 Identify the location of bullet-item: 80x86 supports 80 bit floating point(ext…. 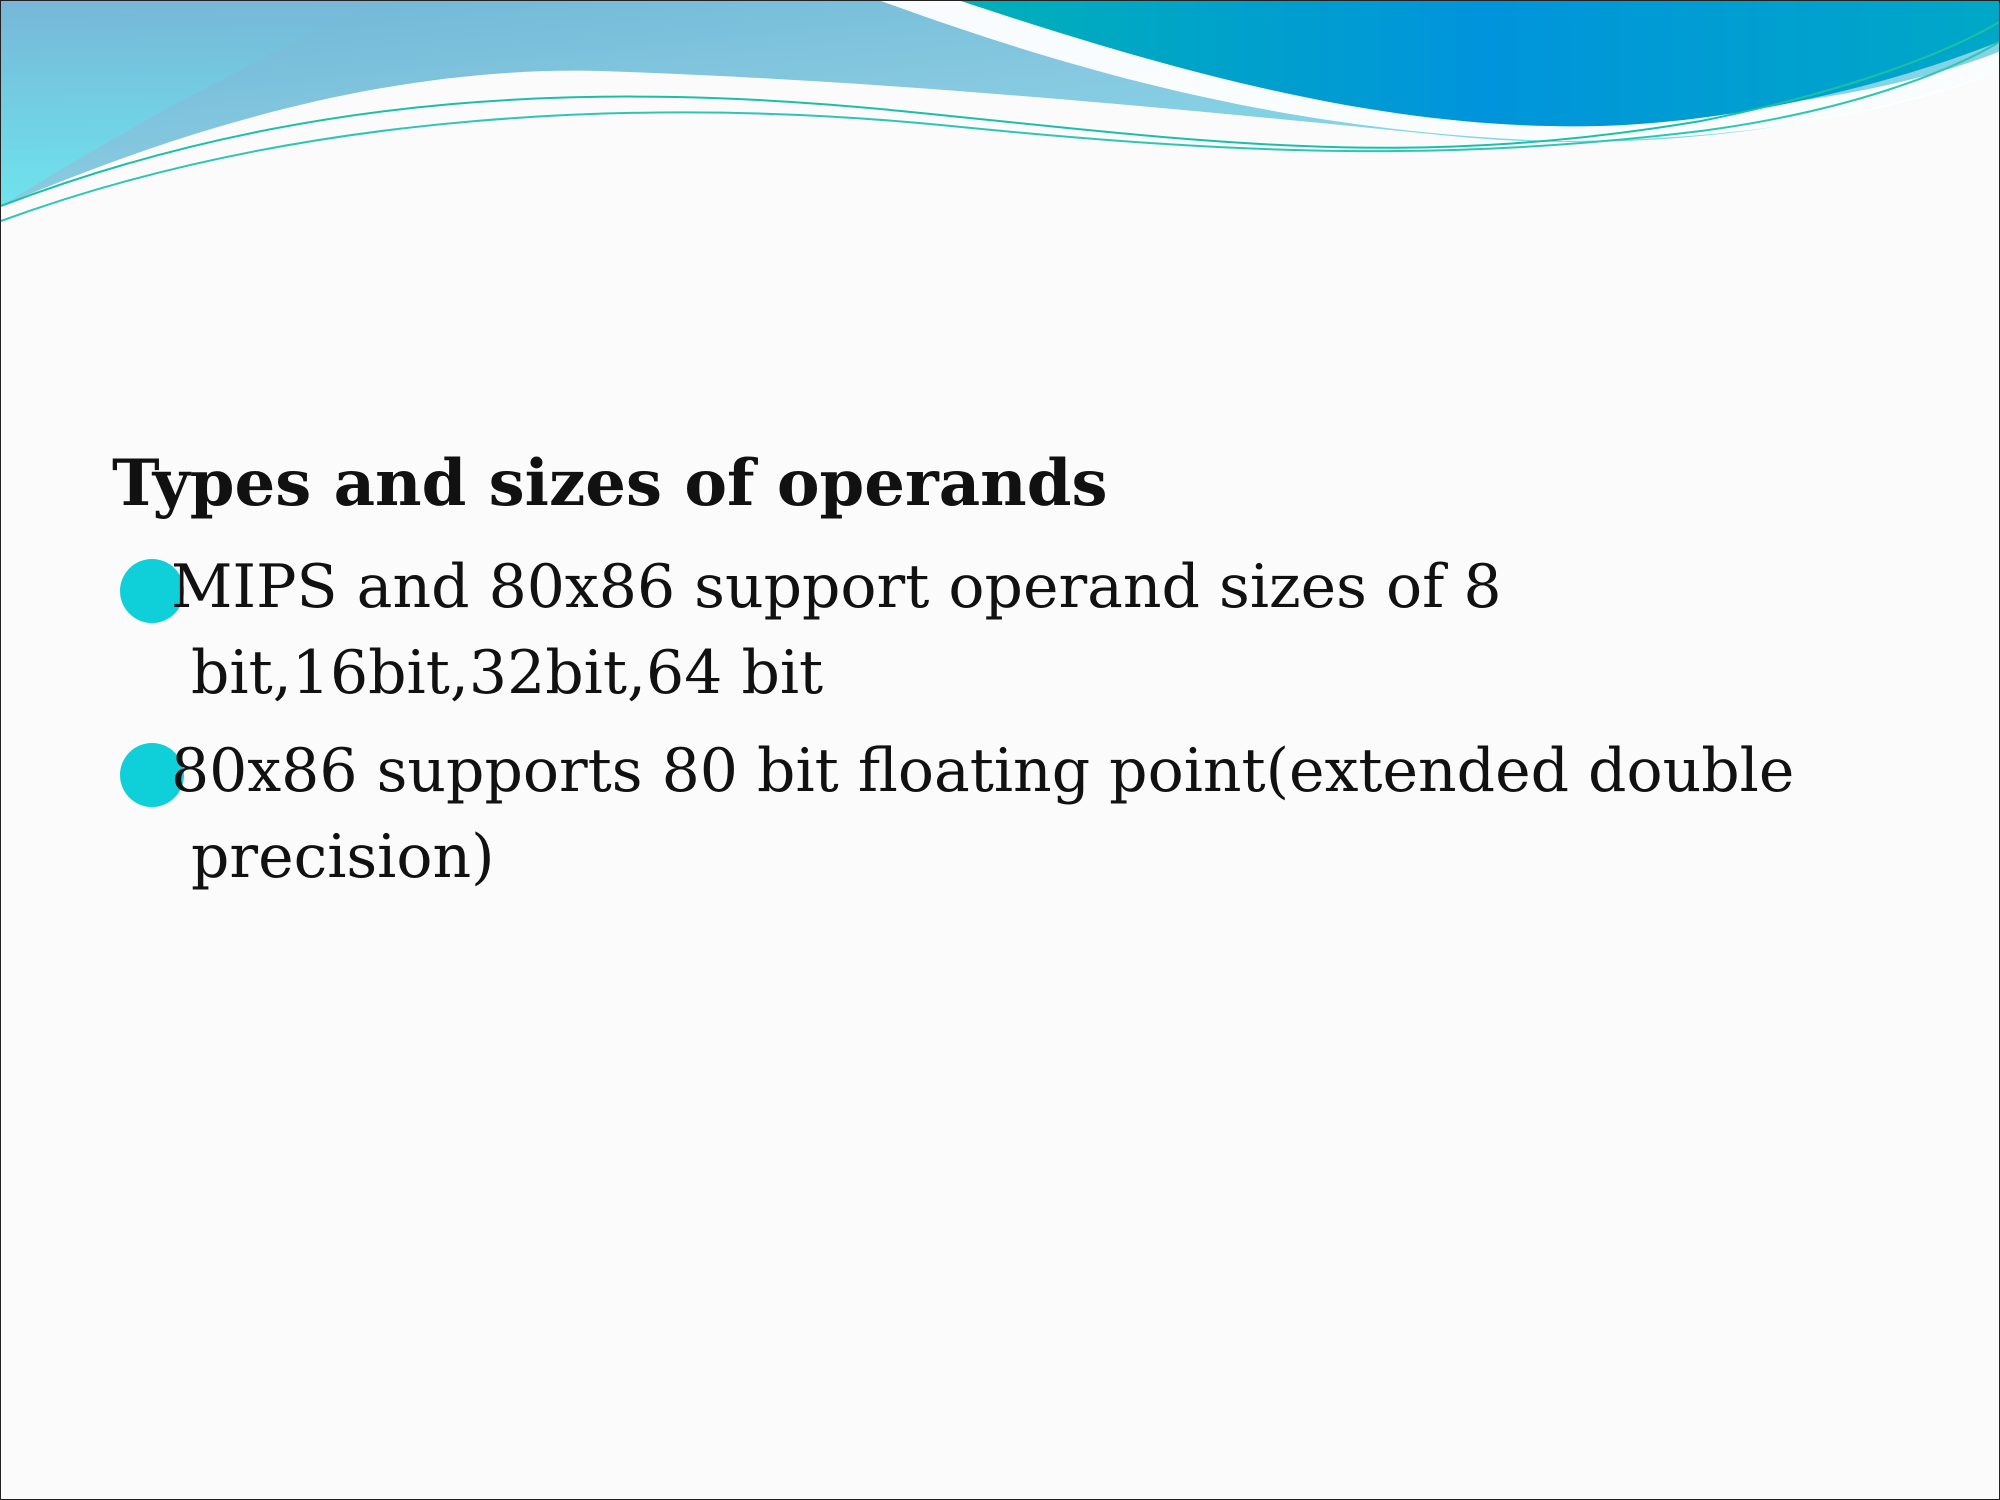
(1012, 814).